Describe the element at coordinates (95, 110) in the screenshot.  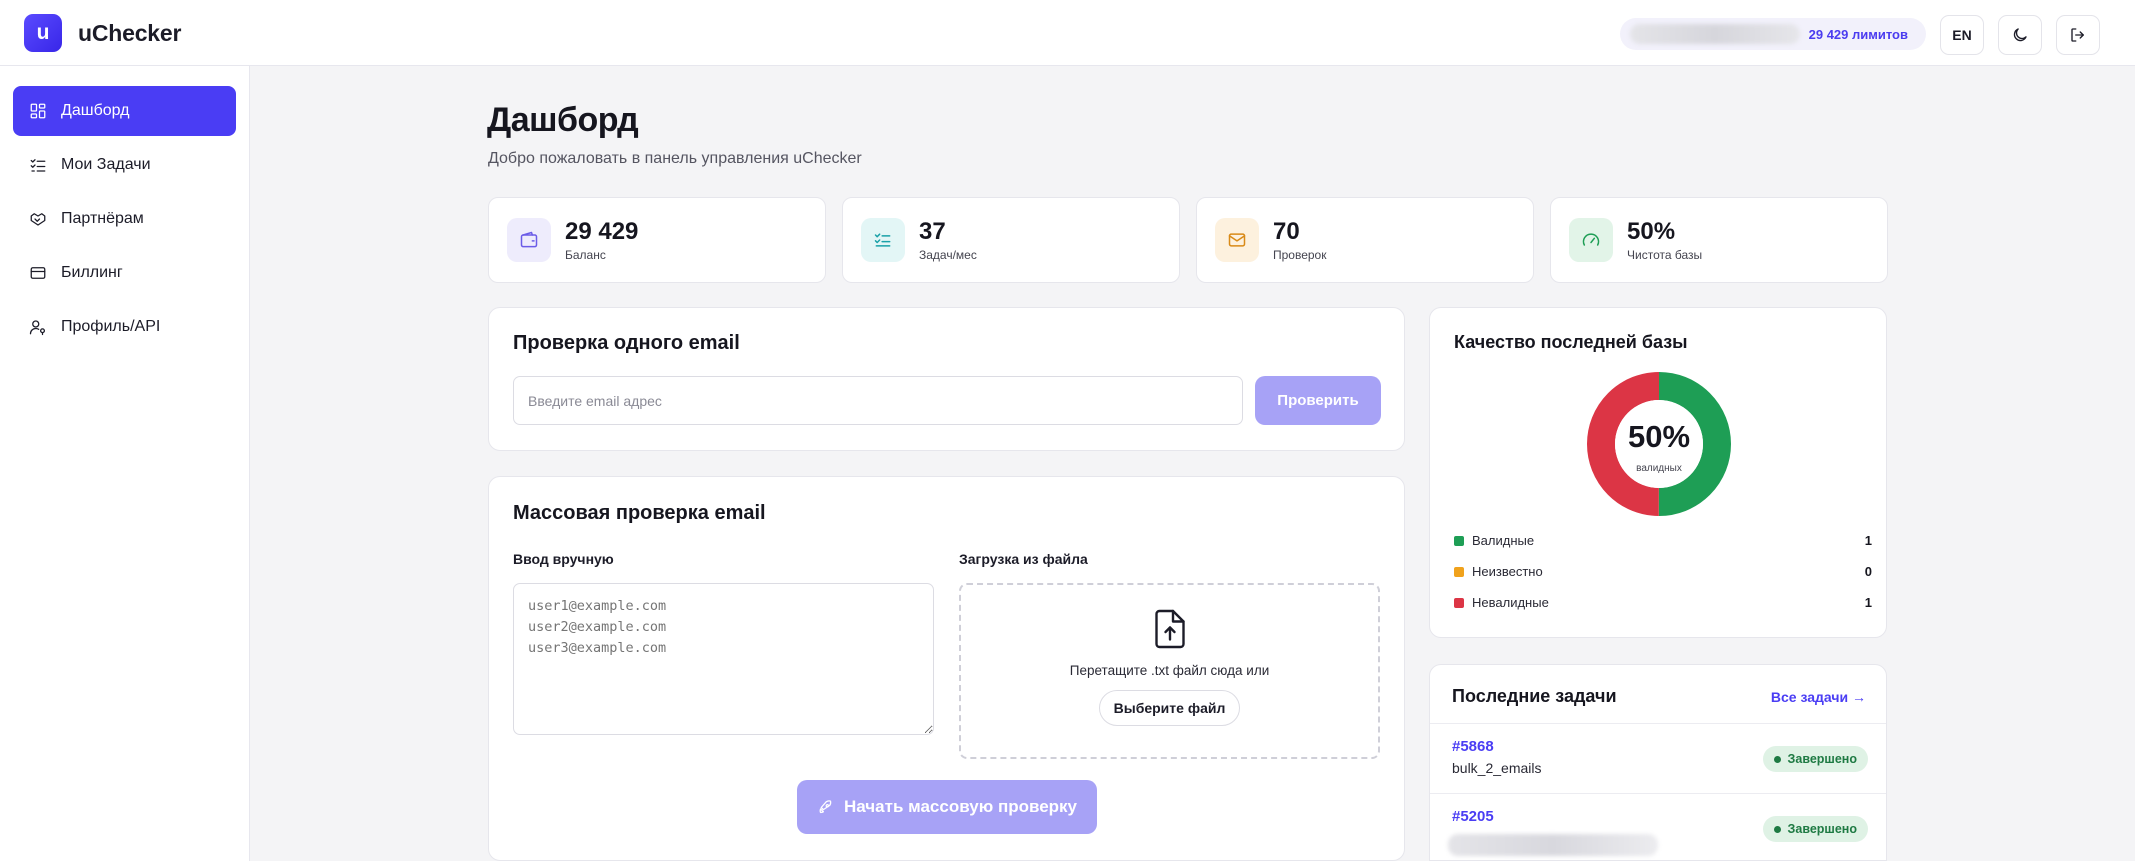
I see `sidebar-item-label: Дашборд` at that location.